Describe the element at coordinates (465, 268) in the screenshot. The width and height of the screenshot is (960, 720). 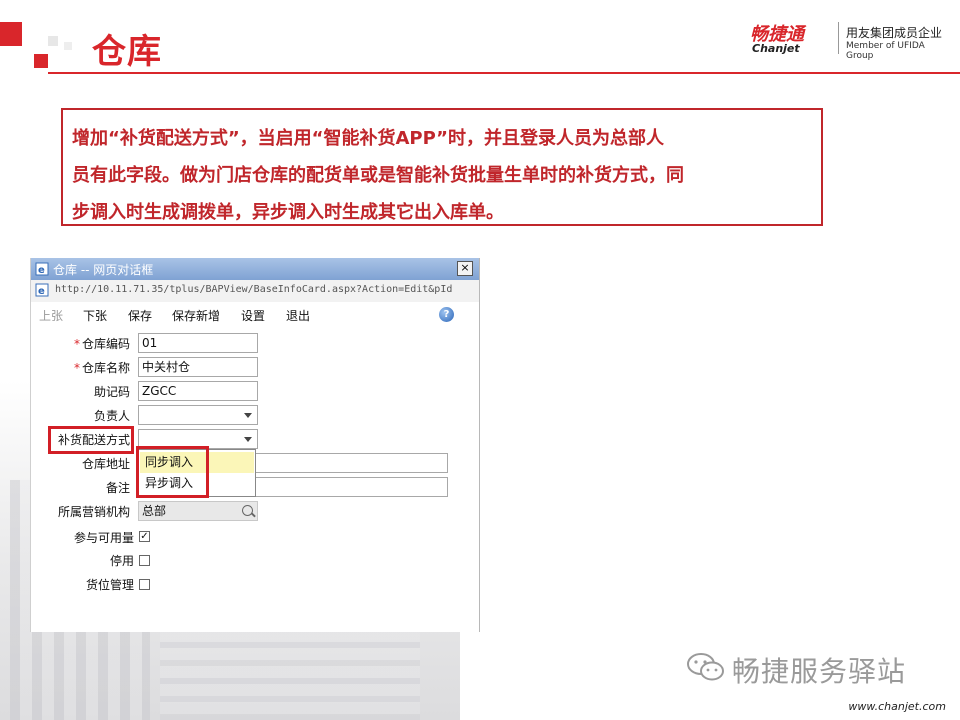
I see `close-button: ×` at that location.